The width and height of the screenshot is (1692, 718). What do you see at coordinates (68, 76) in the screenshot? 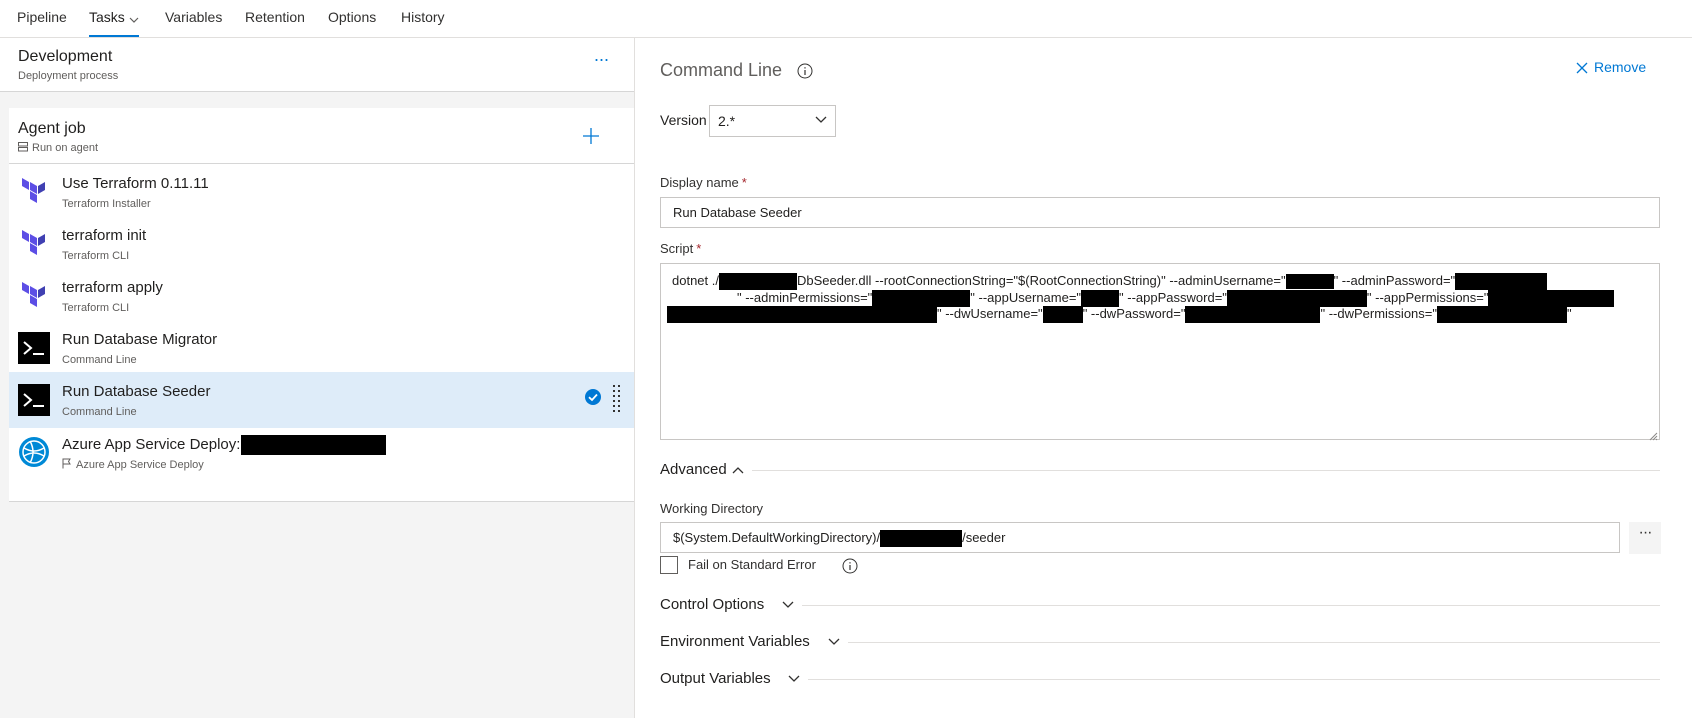
I see `stage-subtitle: Deployment process` at bounding box center [68, 76].